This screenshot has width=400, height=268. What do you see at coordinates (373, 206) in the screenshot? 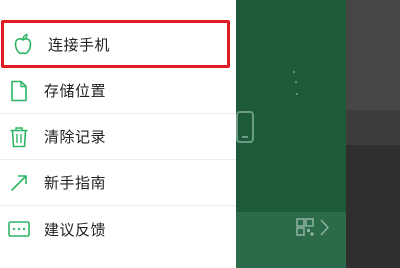
I see `background-side-bottom` at bounding box center [373, 206].